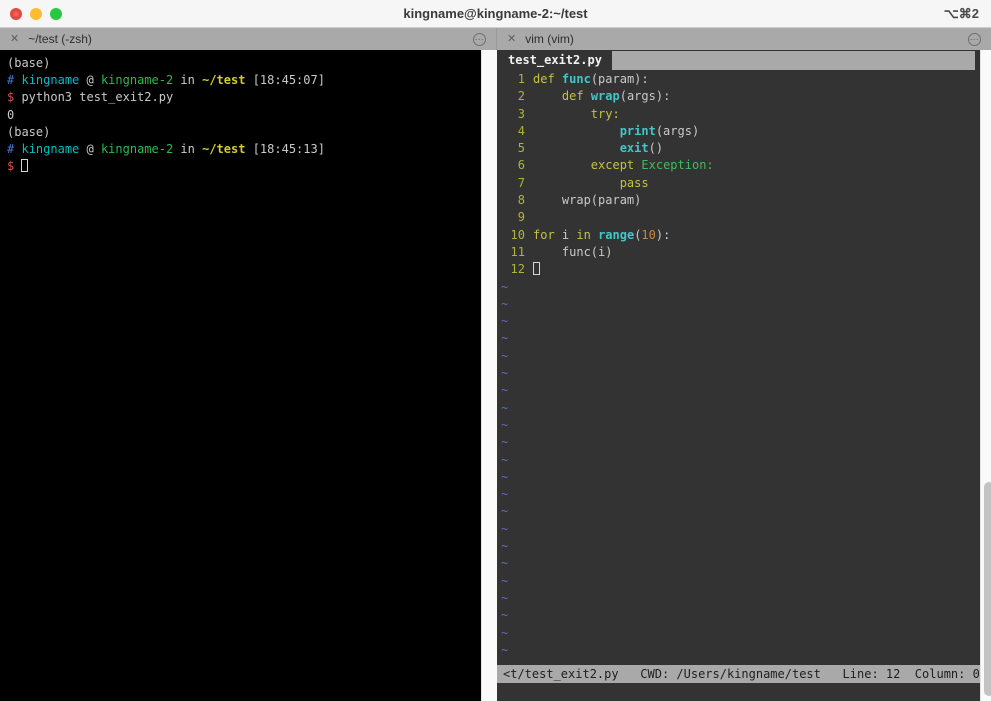 The image size is (991, 701). I want to click on vim-code-line: 10 for i in range(10):, so click(740, 235).